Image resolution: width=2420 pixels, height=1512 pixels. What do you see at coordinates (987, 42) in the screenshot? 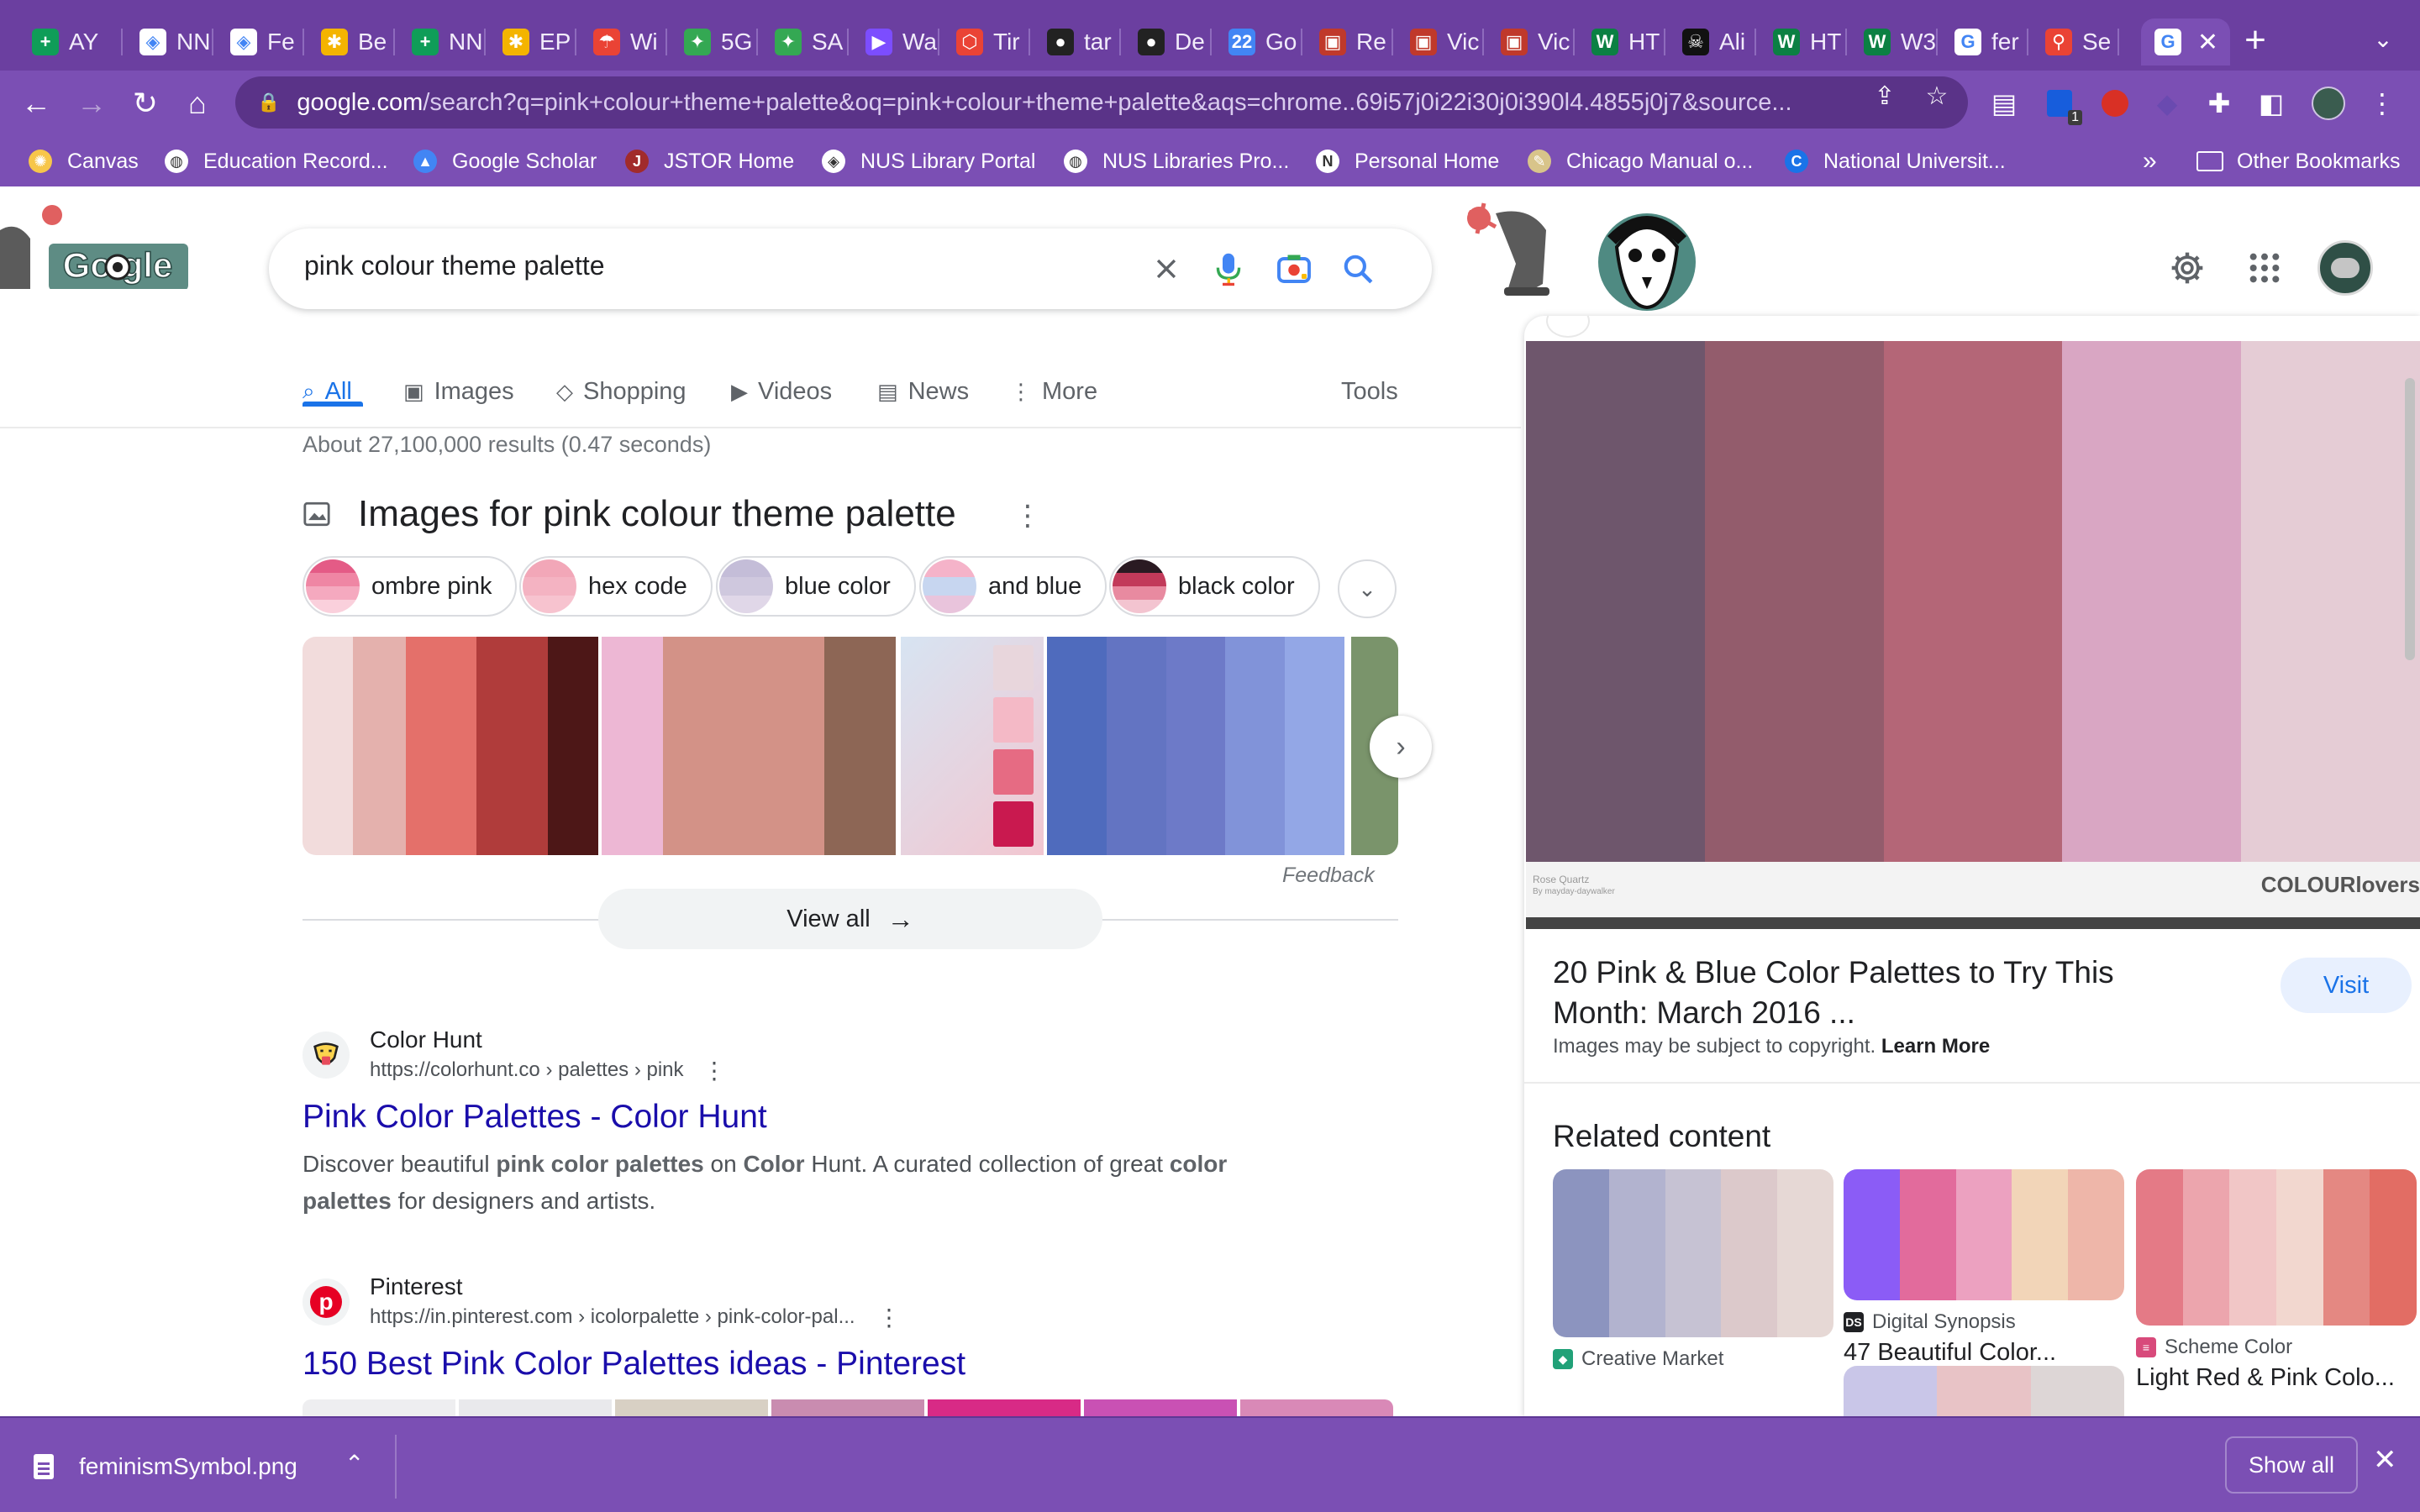
I see `browser-tab: ⬡ Tir` at bounding box center [987, 42].